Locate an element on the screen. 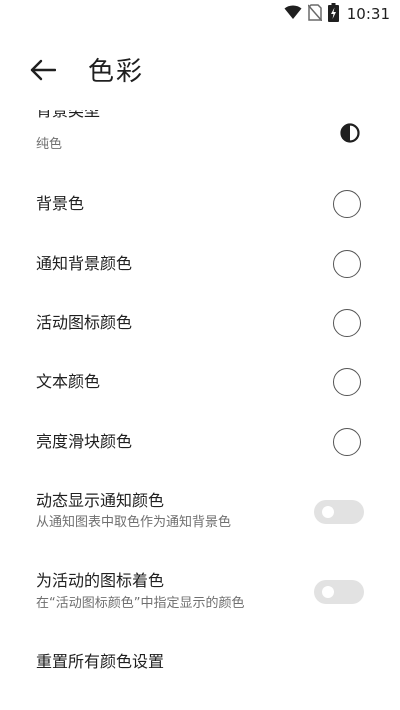 The height and width of the screenshot is (710, 400). setting-background-color: 背景色 is located at coordinates (200, 204).